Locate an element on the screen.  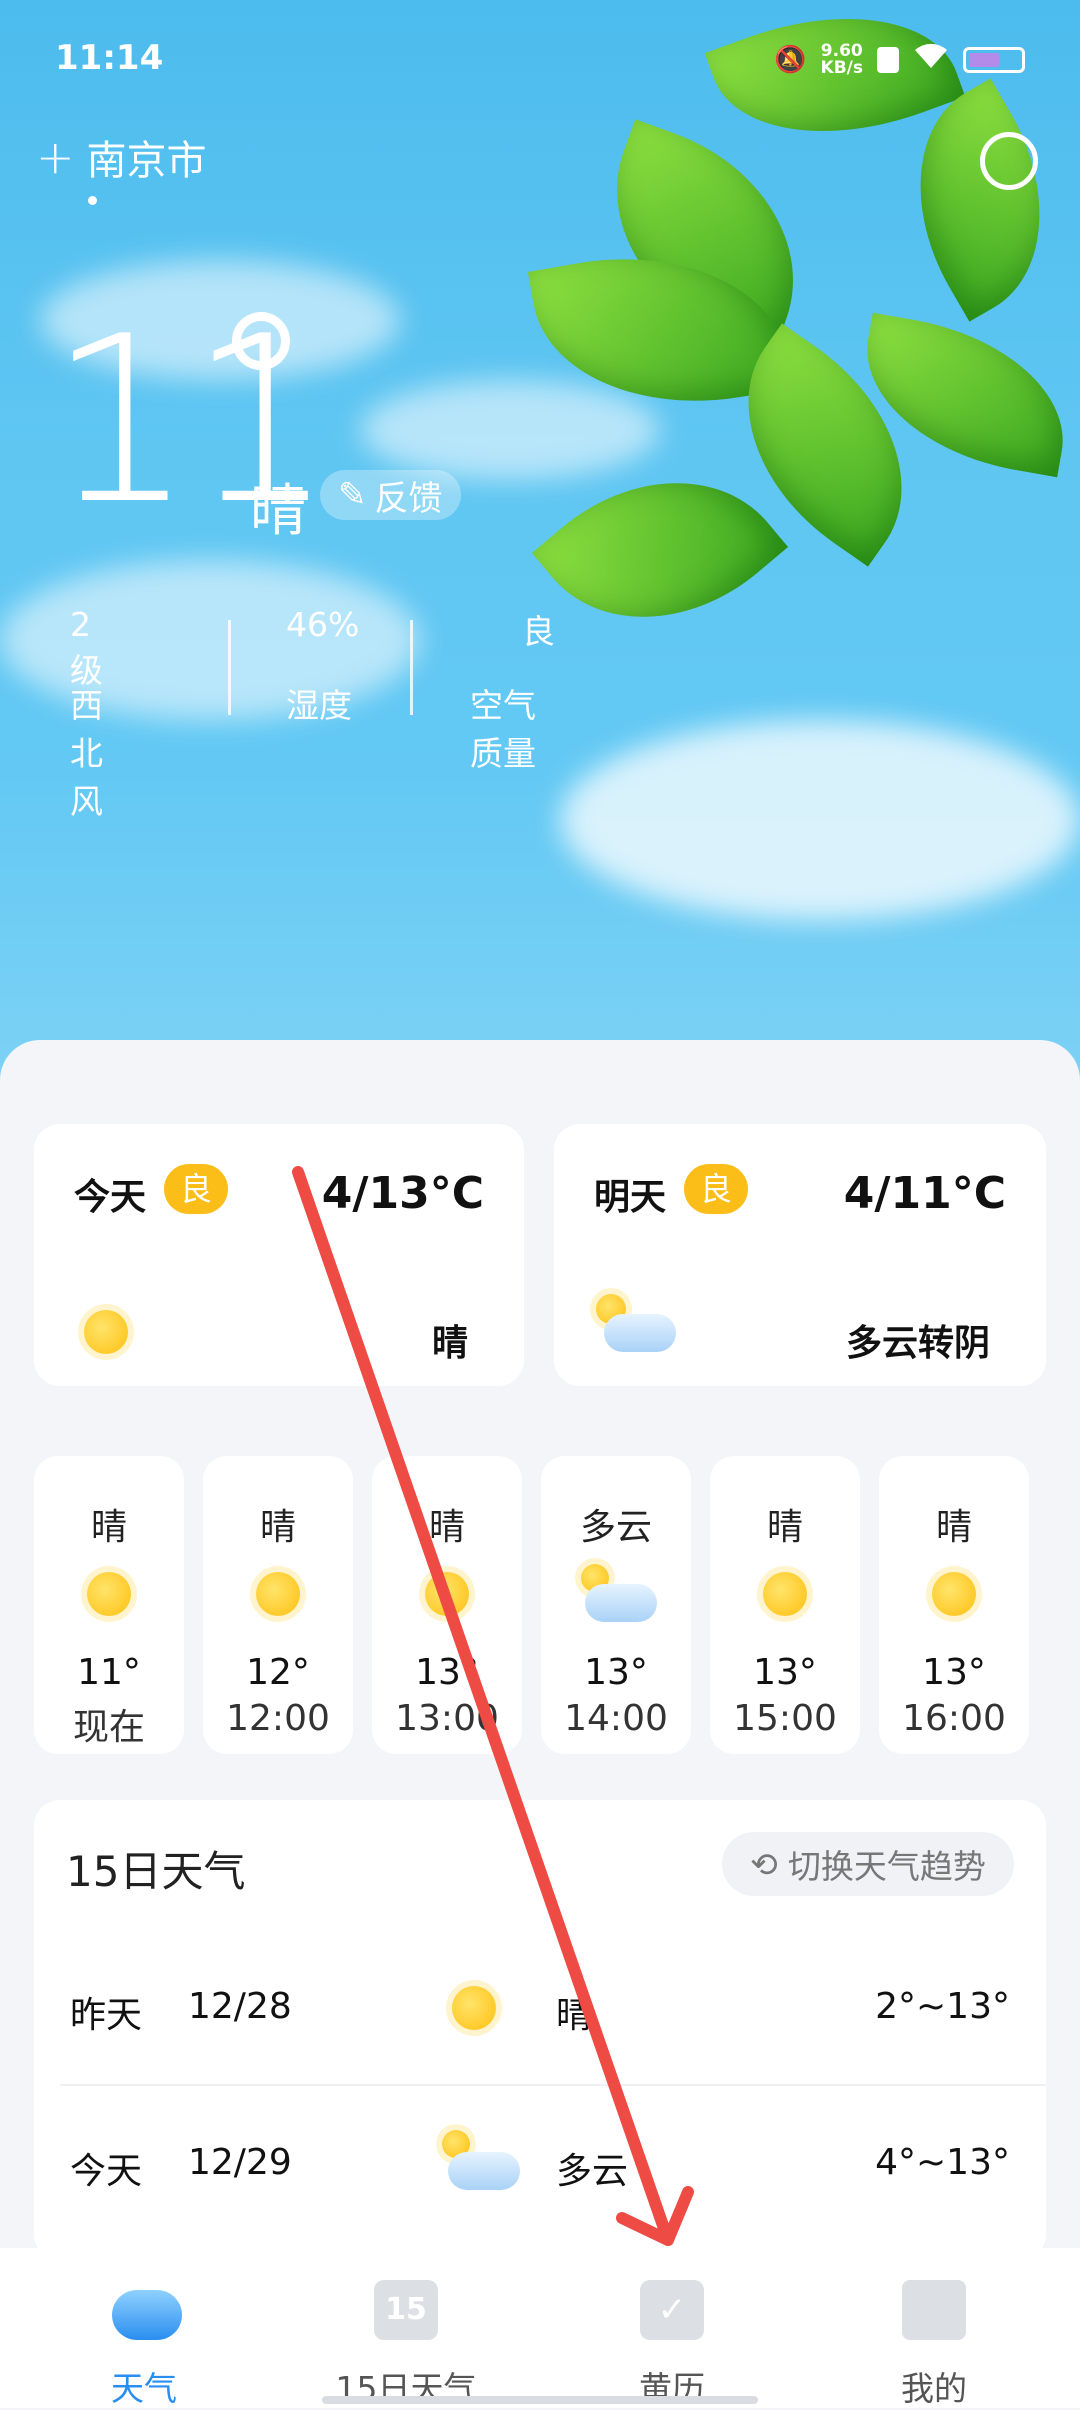
hour-card: 晴 13° 16:00 is located at coordinates (954, 1605).